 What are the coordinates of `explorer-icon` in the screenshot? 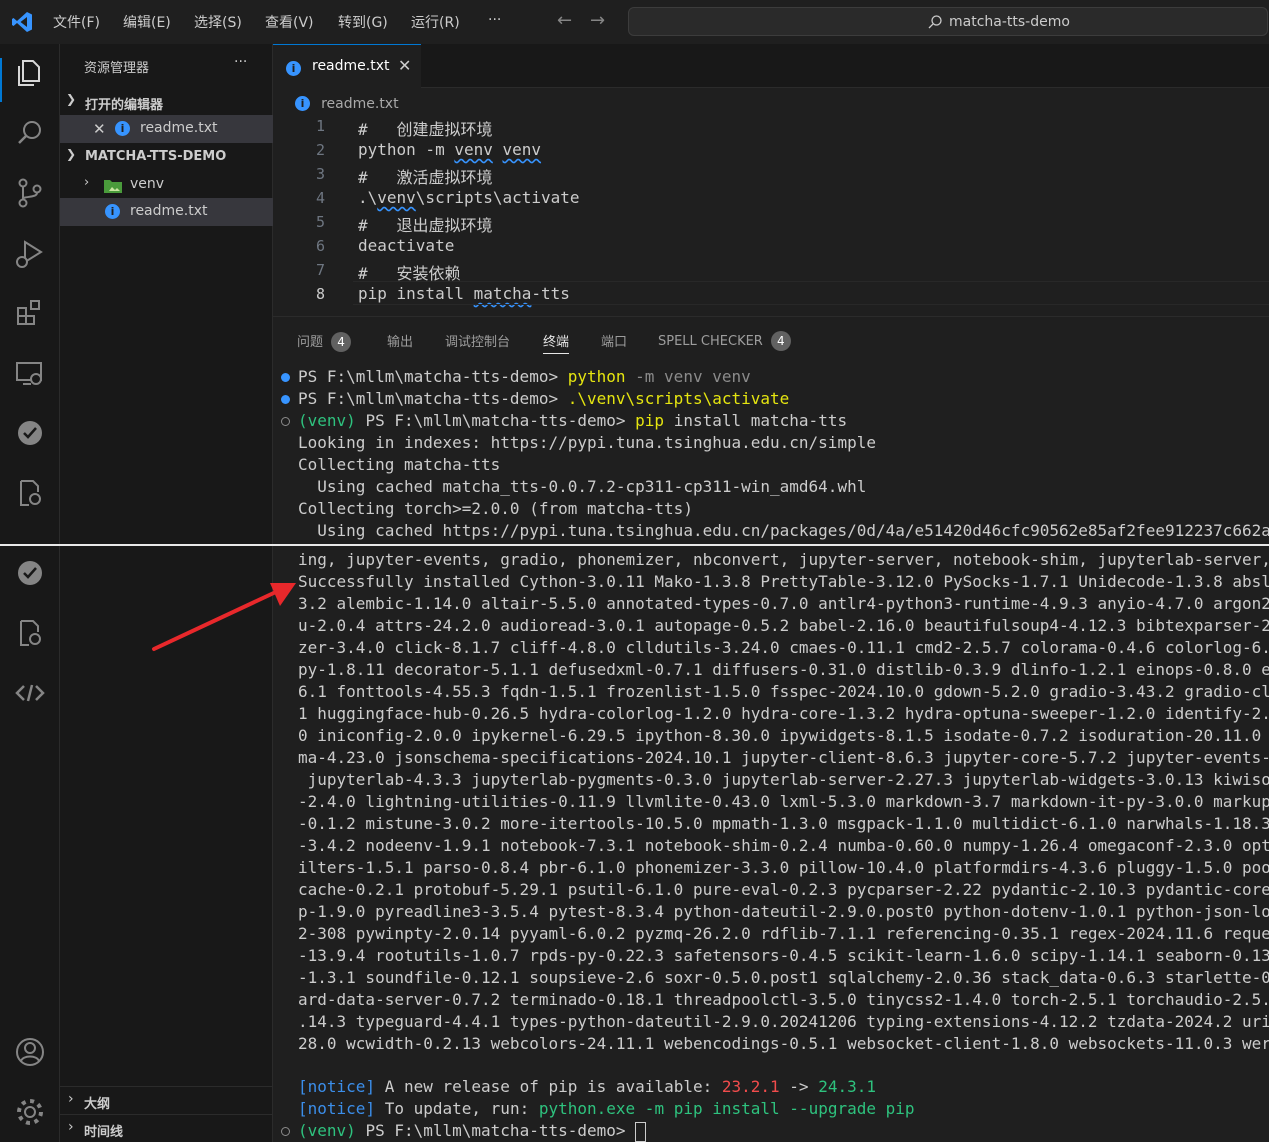 It's located at (30, 73).